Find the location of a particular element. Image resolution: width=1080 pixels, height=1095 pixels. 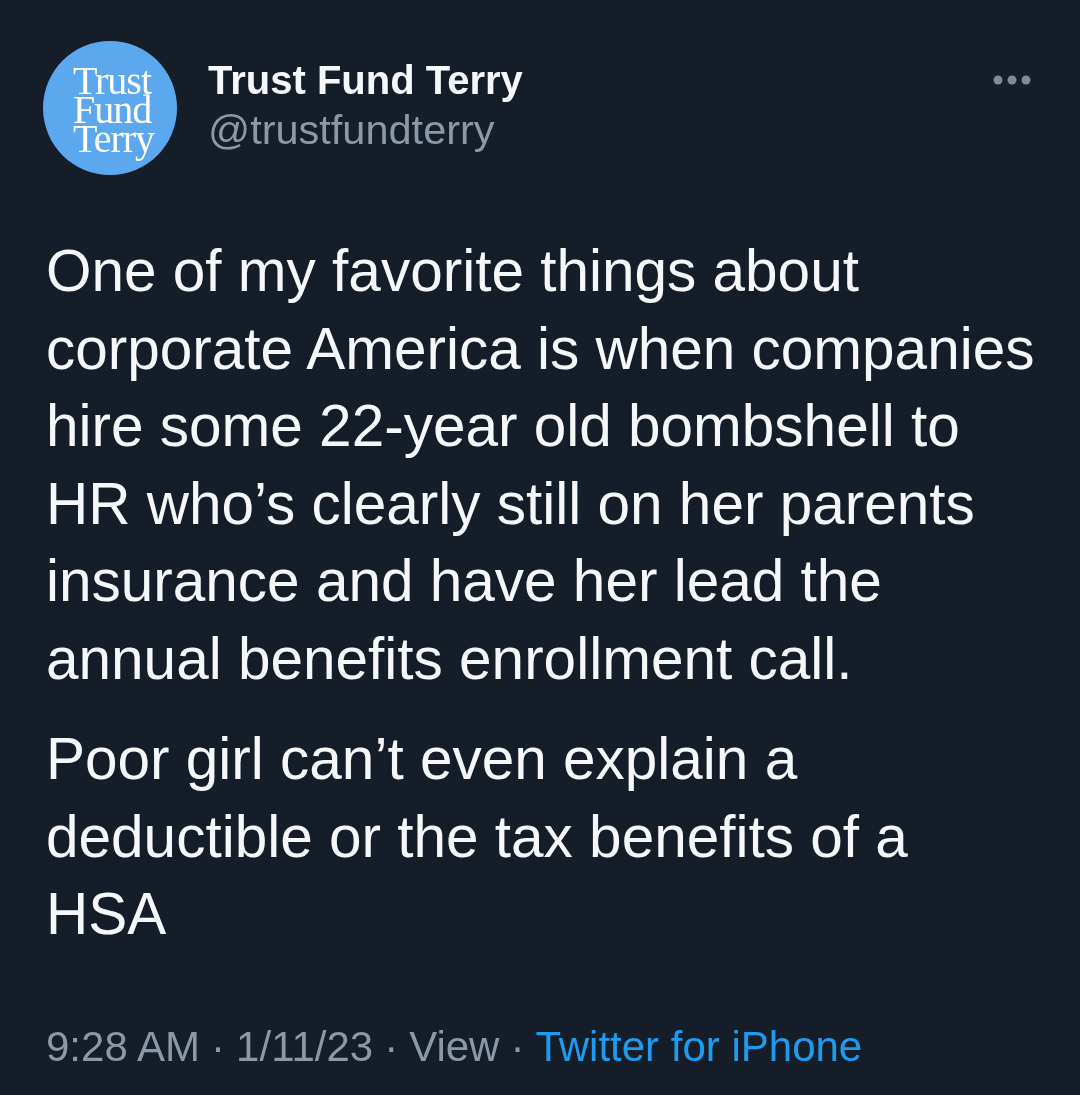

user-handle: @trustfundterry is located at coordinates (365, 130).